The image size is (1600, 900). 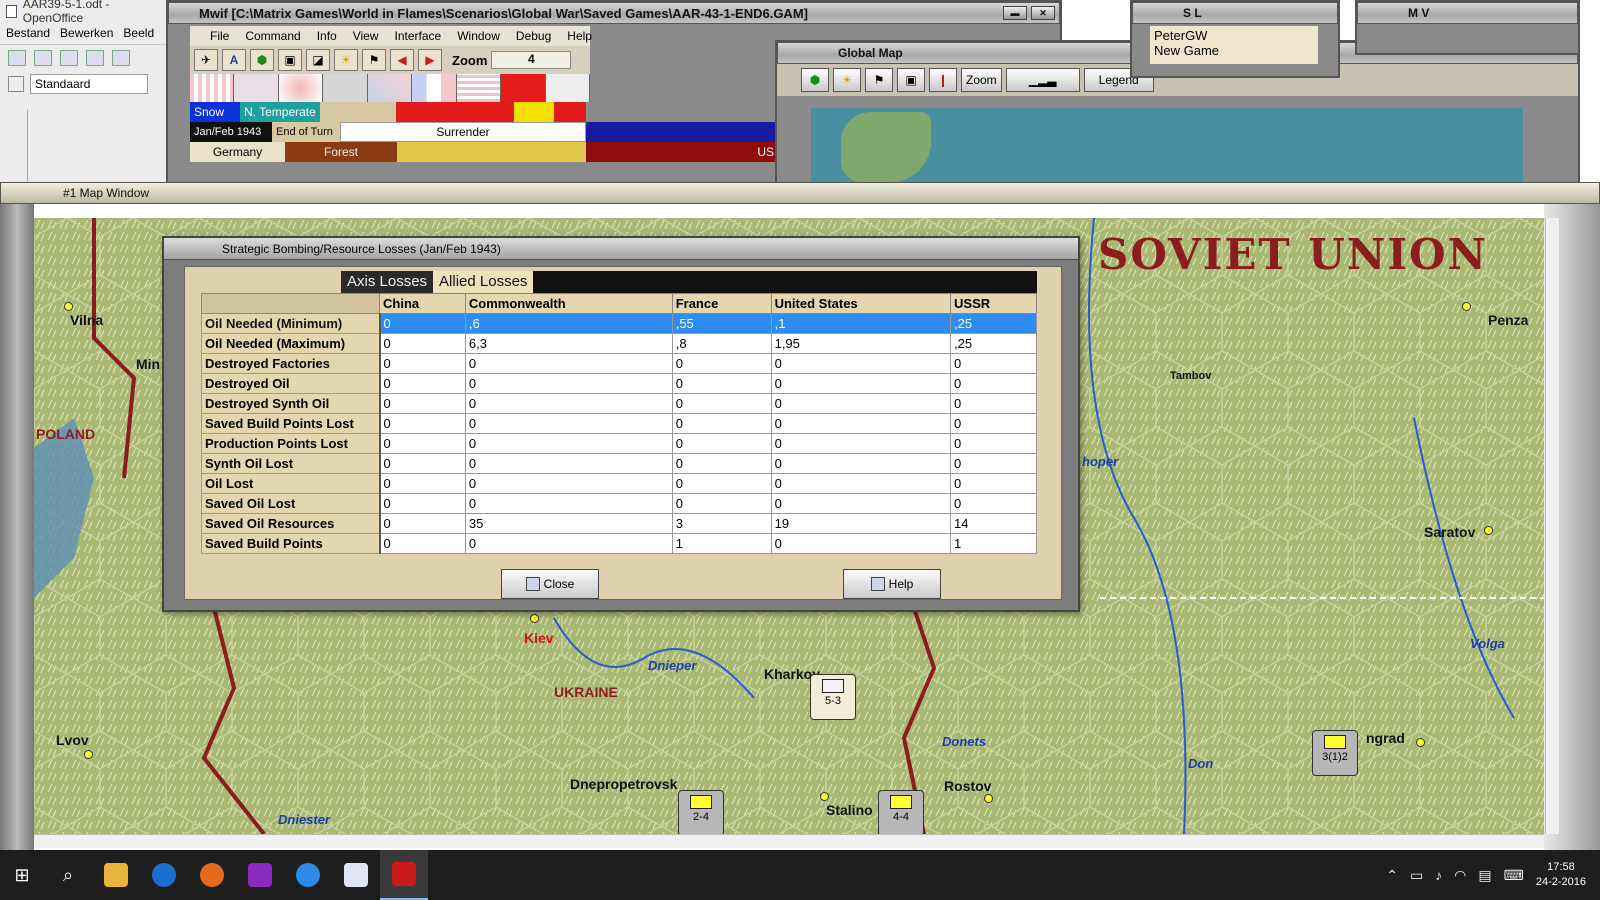 I want to click on hex-green-icon: ⬢, so click(x=815, y=80).